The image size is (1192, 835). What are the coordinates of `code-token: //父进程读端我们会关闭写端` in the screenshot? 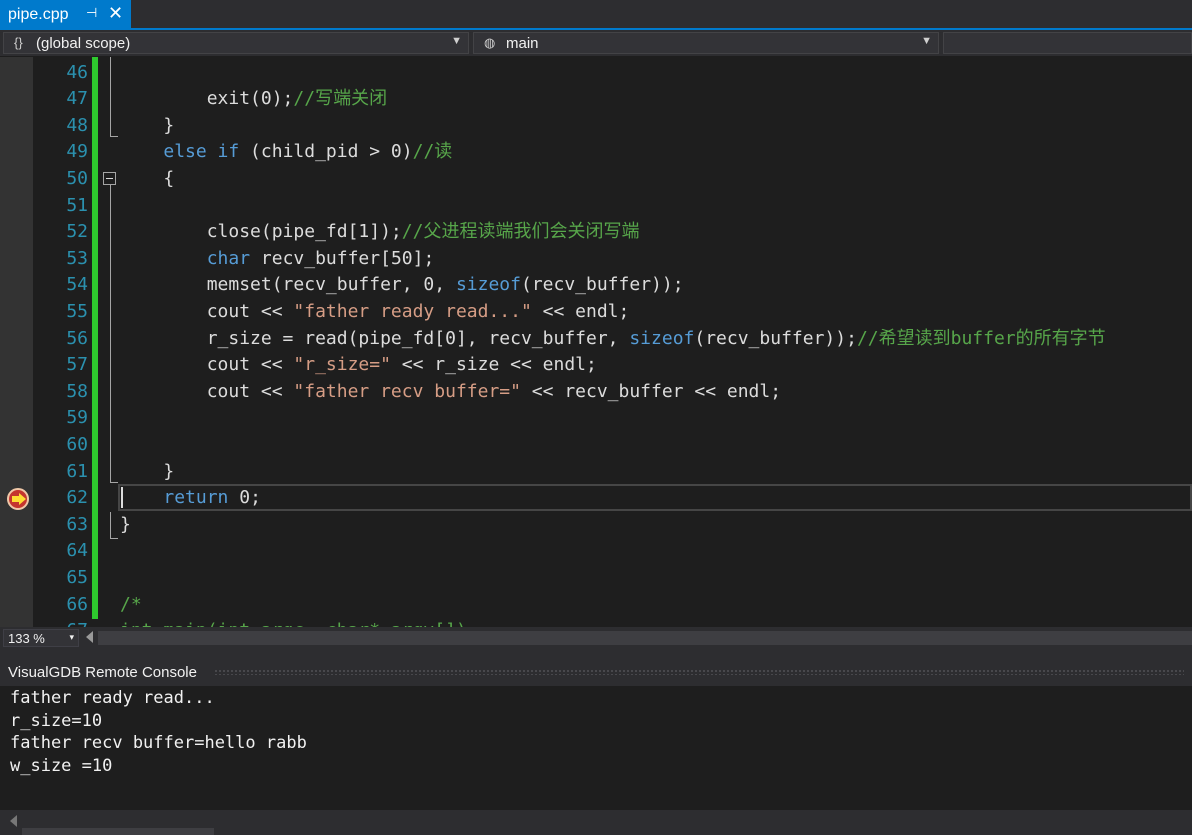 It's located at (520, 232).